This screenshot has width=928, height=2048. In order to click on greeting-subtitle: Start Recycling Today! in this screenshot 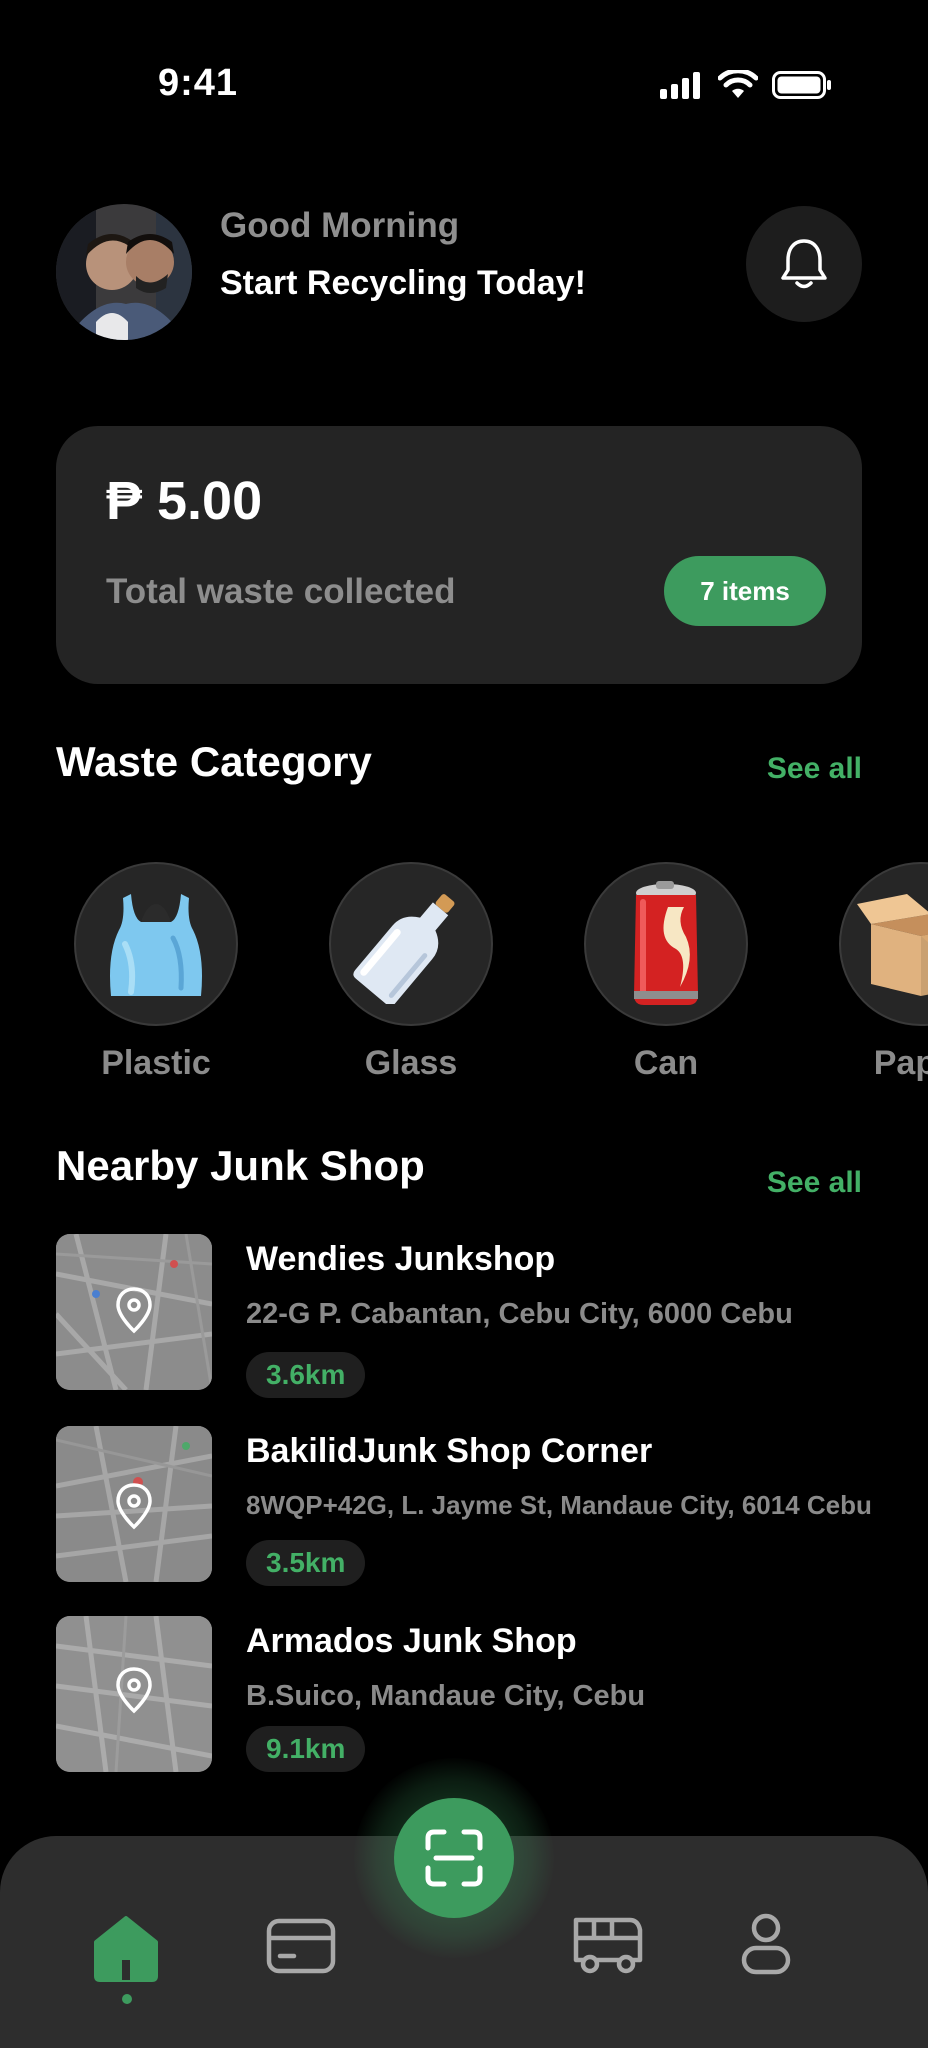, I will do `click(403, 283)`.